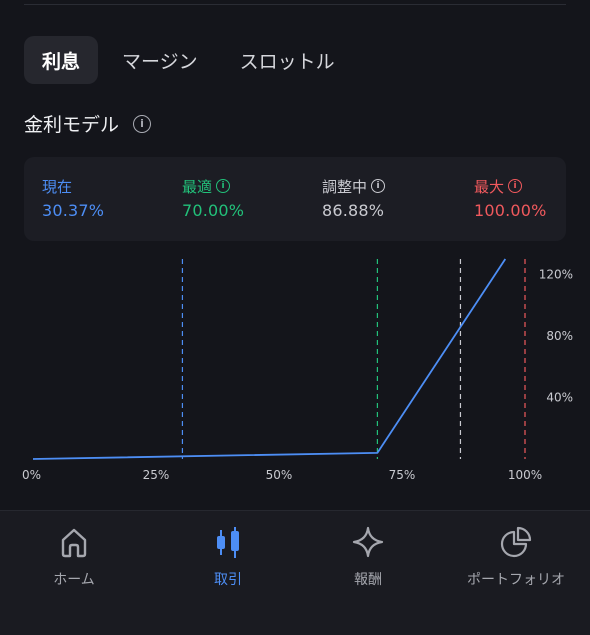 This screenshot has height=635, width=590. Describe the element at coordinates (74, 580) in the screenshot. I see `nav-home-label: ホーム` at that location.